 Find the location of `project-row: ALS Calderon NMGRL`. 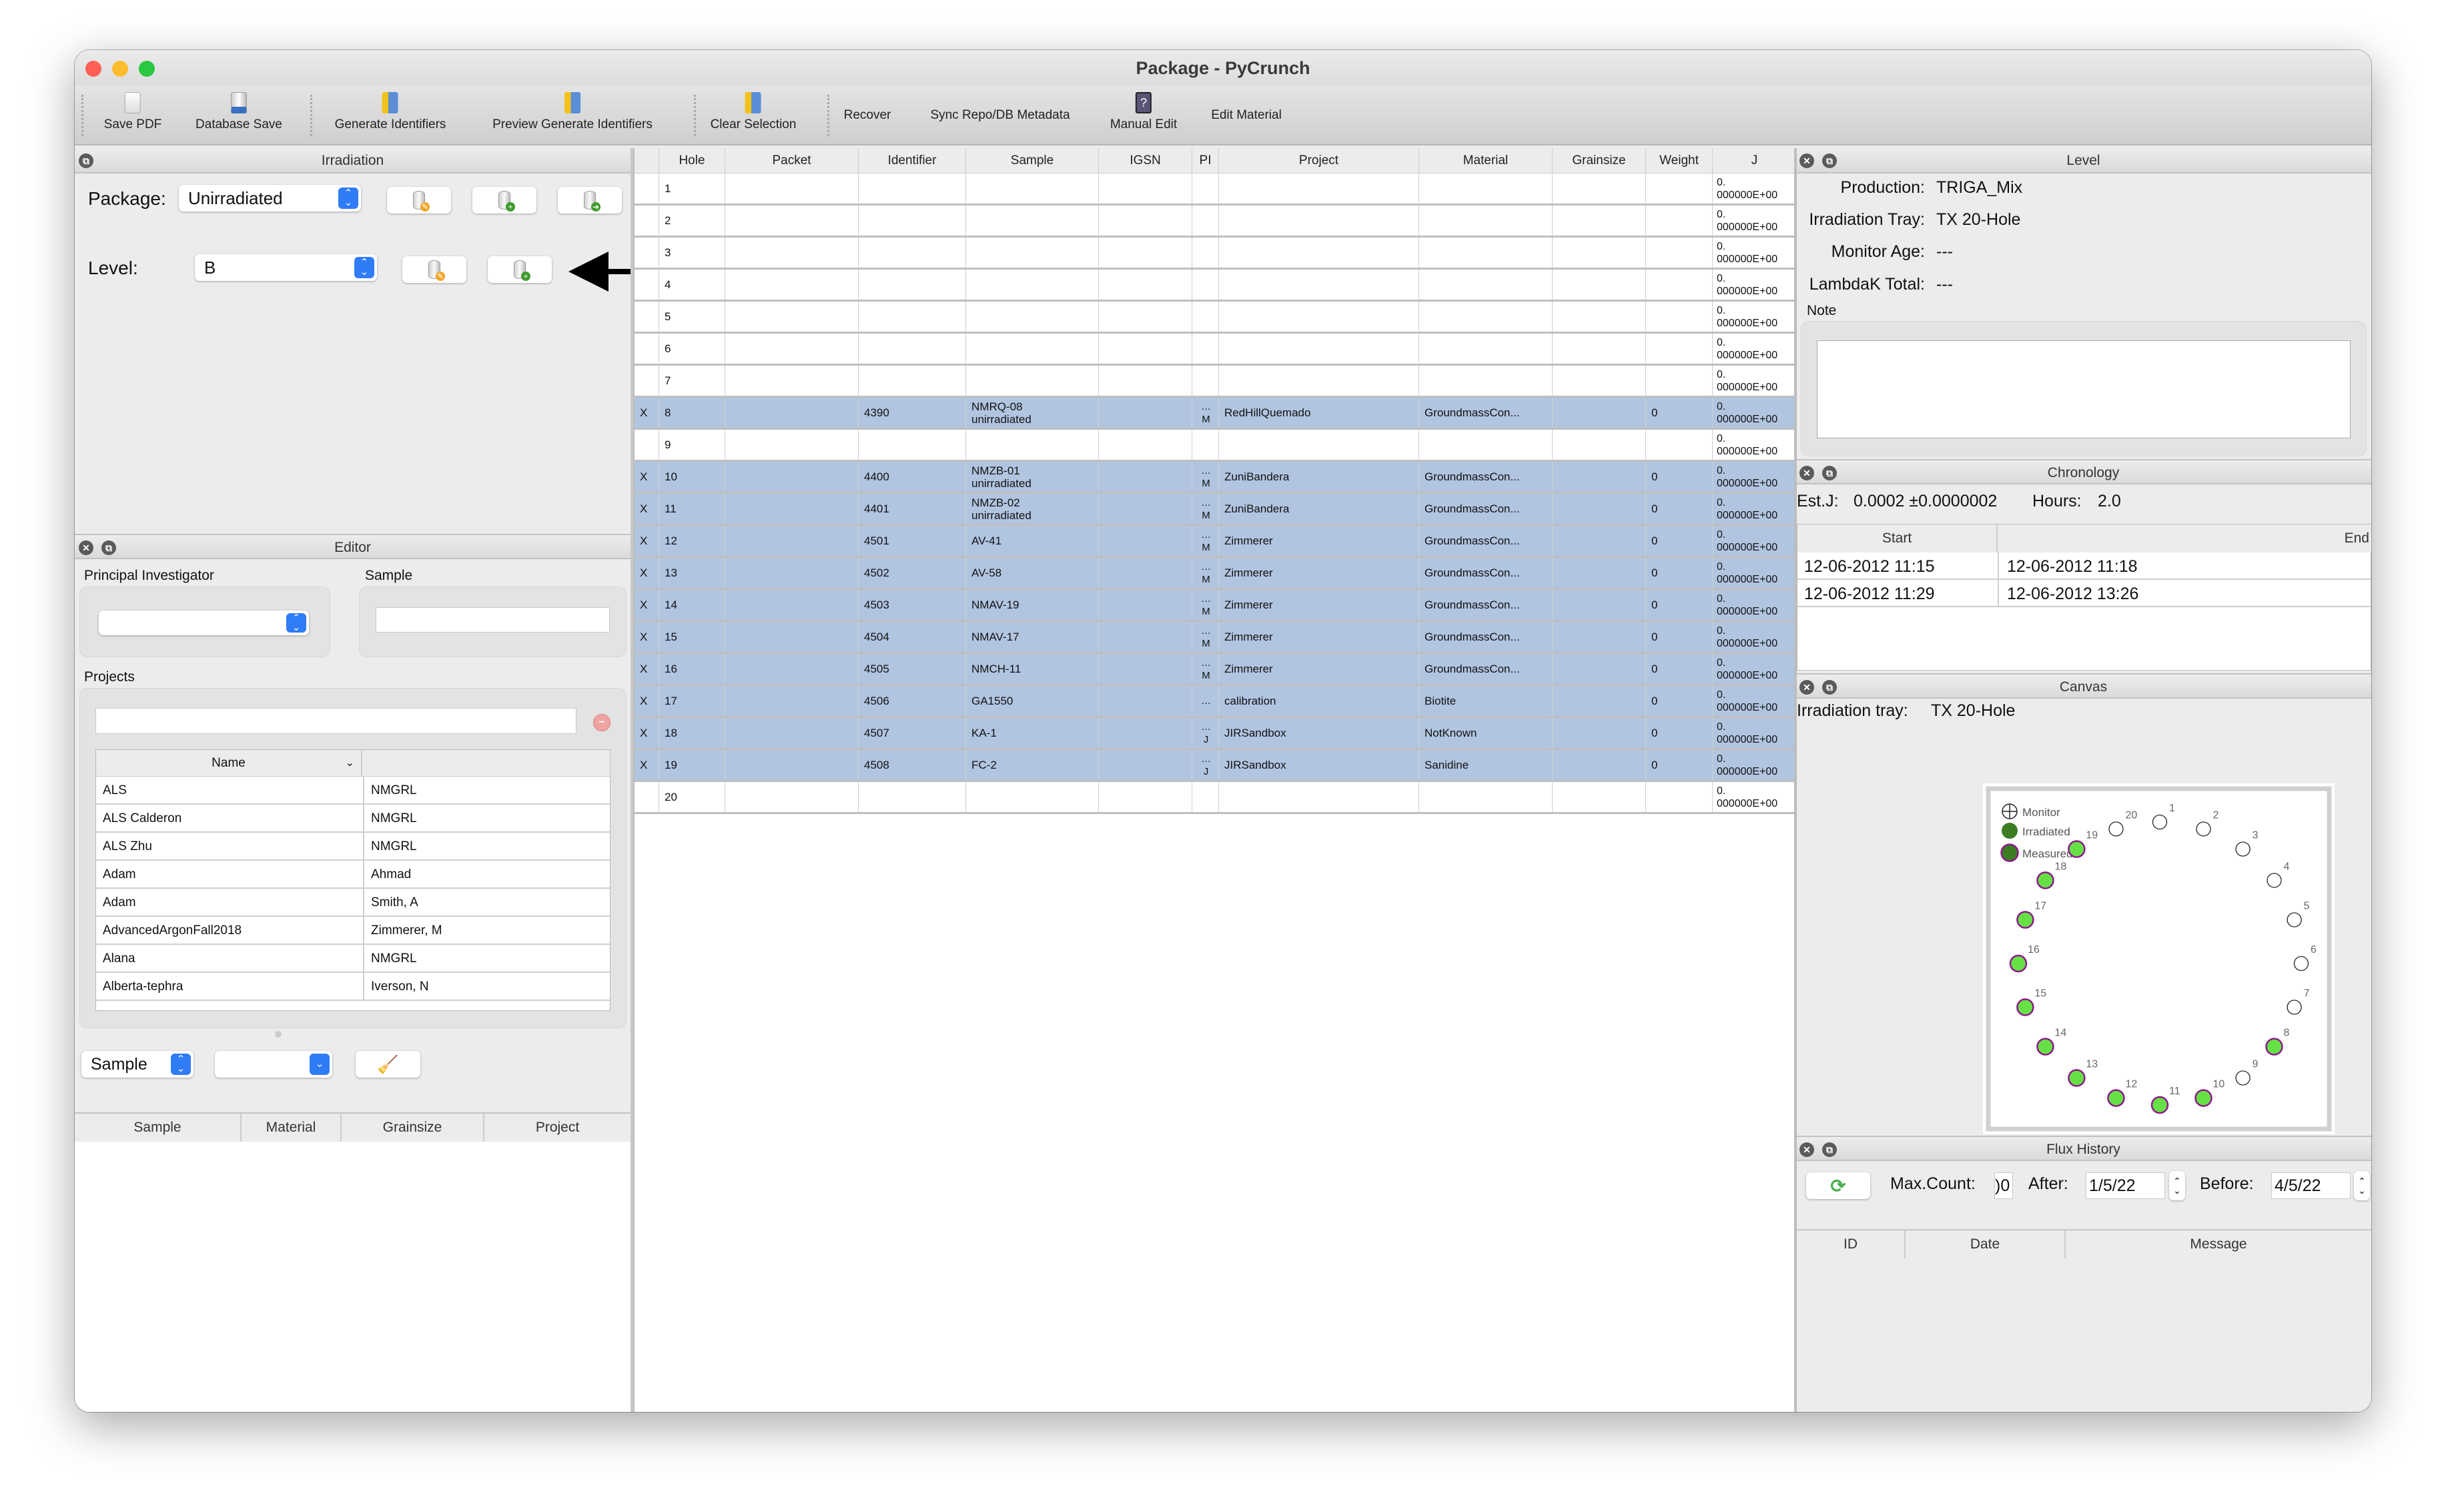

project-row: ALS Calderon NMGRL is located at coordinates (353, 819).